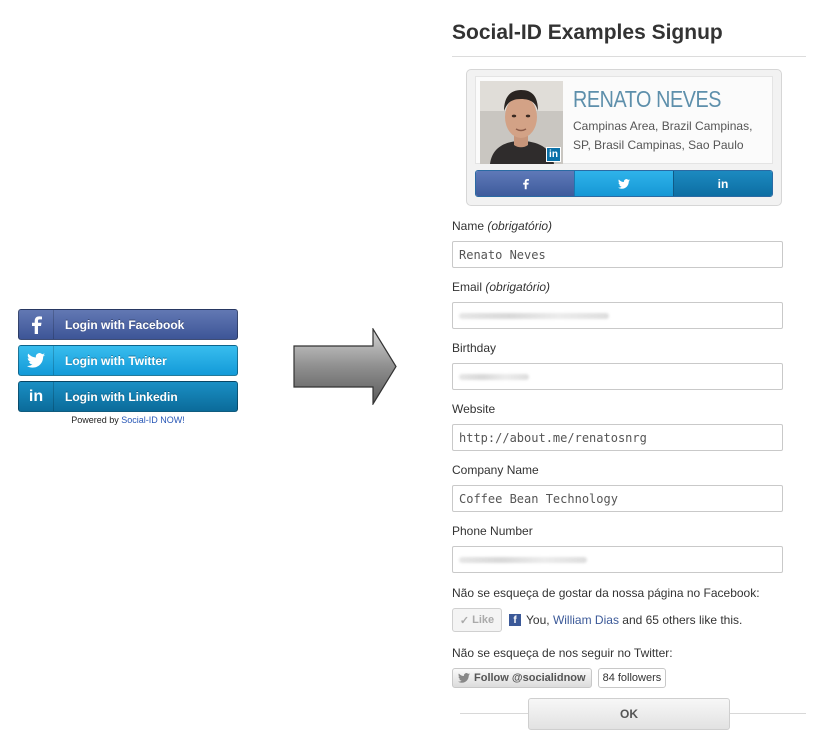  What do you see at coordinates (617, 315) in the screenshot?
I see `email-input` at bounding box center [617, 315].